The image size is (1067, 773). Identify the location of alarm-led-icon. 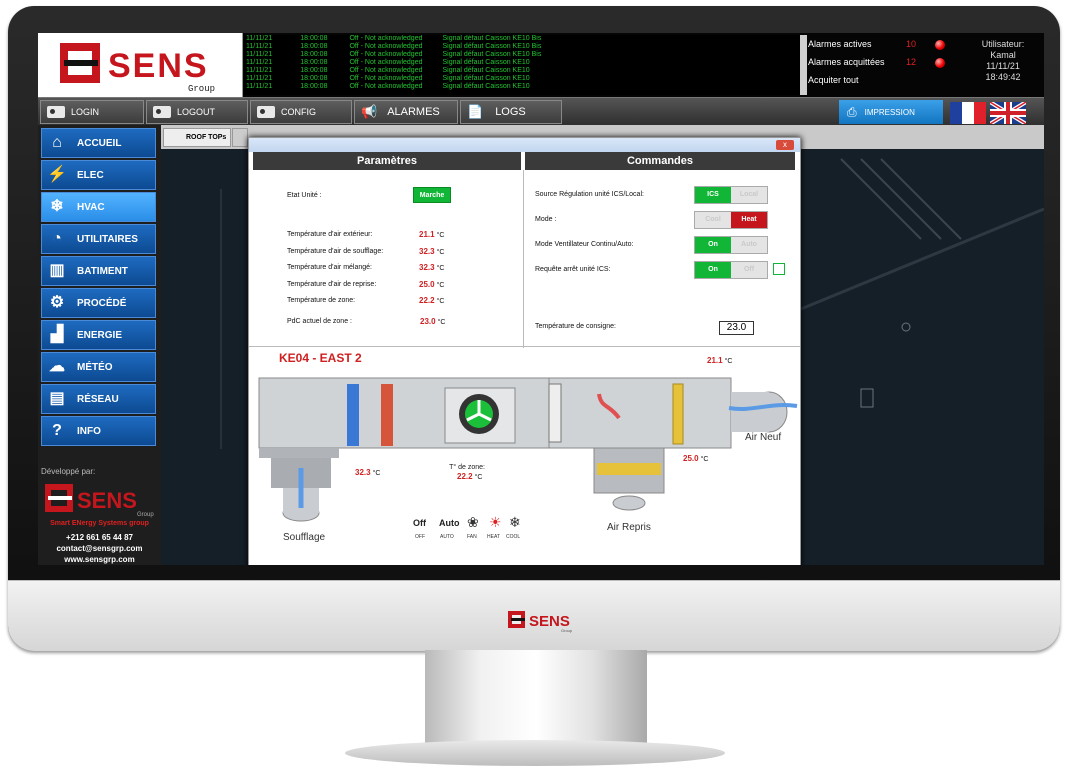
(940, 63).